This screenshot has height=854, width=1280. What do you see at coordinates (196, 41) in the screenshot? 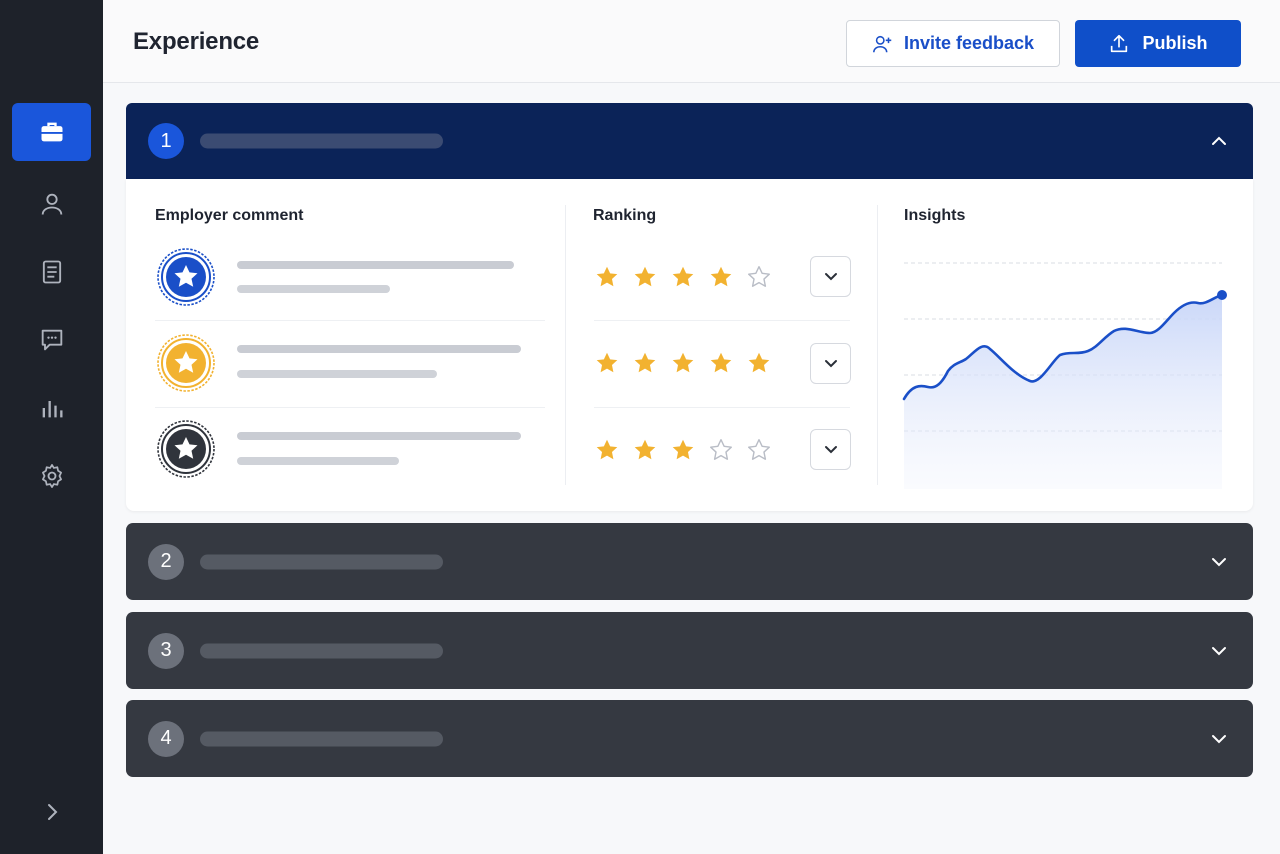
I see `page-title: Experience` at bounding box center [196, 41].